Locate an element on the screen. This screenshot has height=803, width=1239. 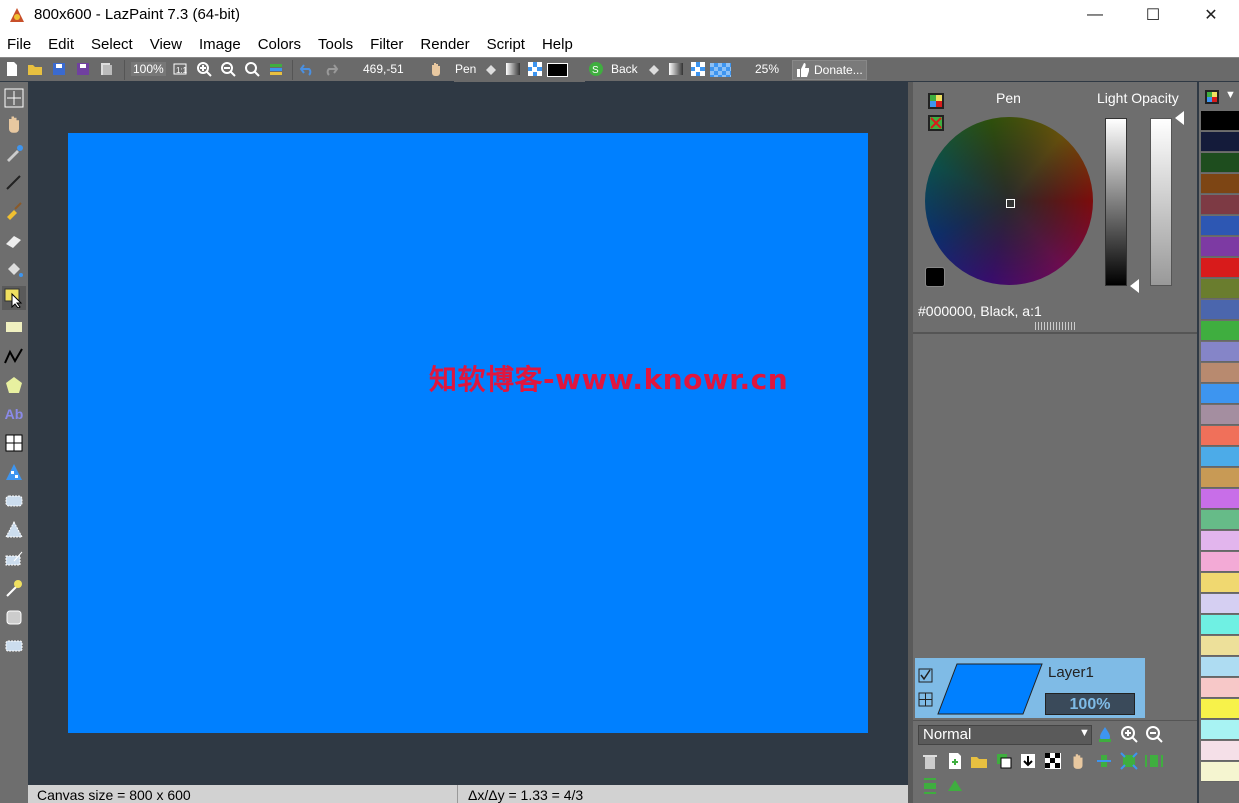
back-texture-icon is located at coordinates (698, 69).